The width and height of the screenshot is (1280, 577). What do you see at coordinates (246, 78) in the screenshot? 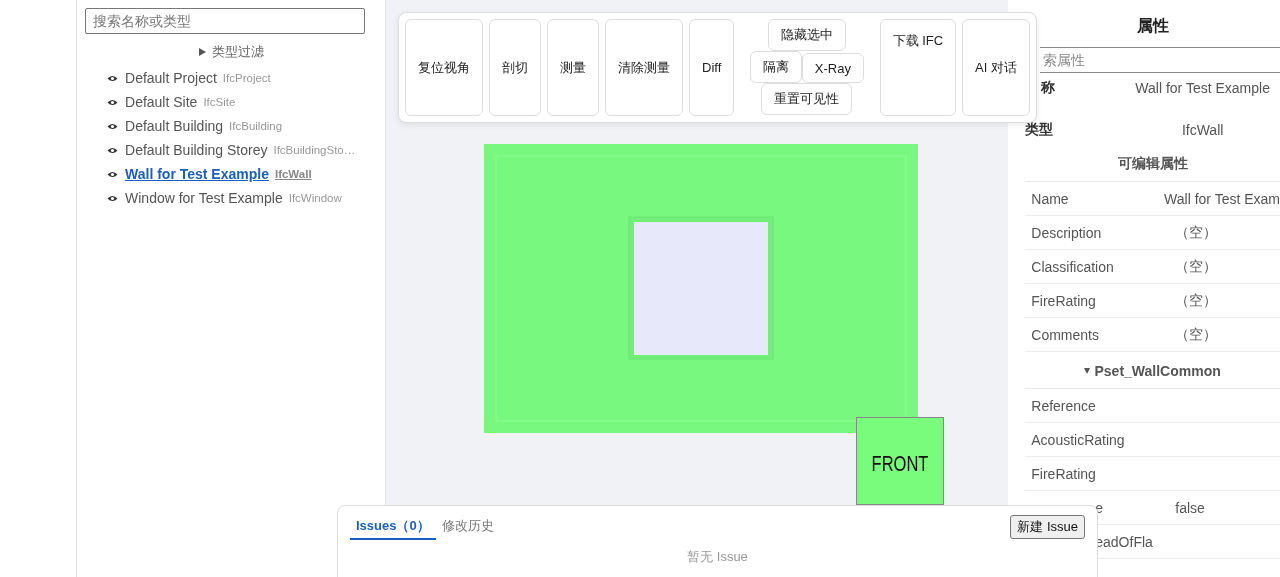
I see `tree-item-type: IfcProject` at bounding box center [246, 78].